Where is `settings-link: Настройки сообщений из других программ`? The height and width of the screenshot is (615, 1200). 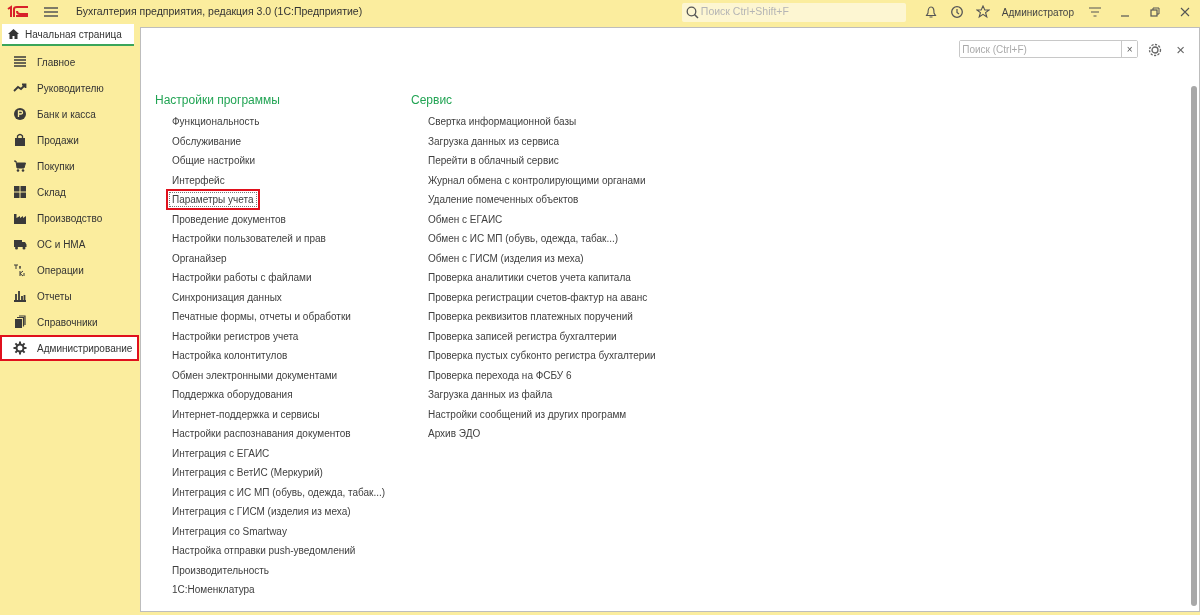
settings-link: Настройки сообщений из других программ is located at coordinates (527, 414).